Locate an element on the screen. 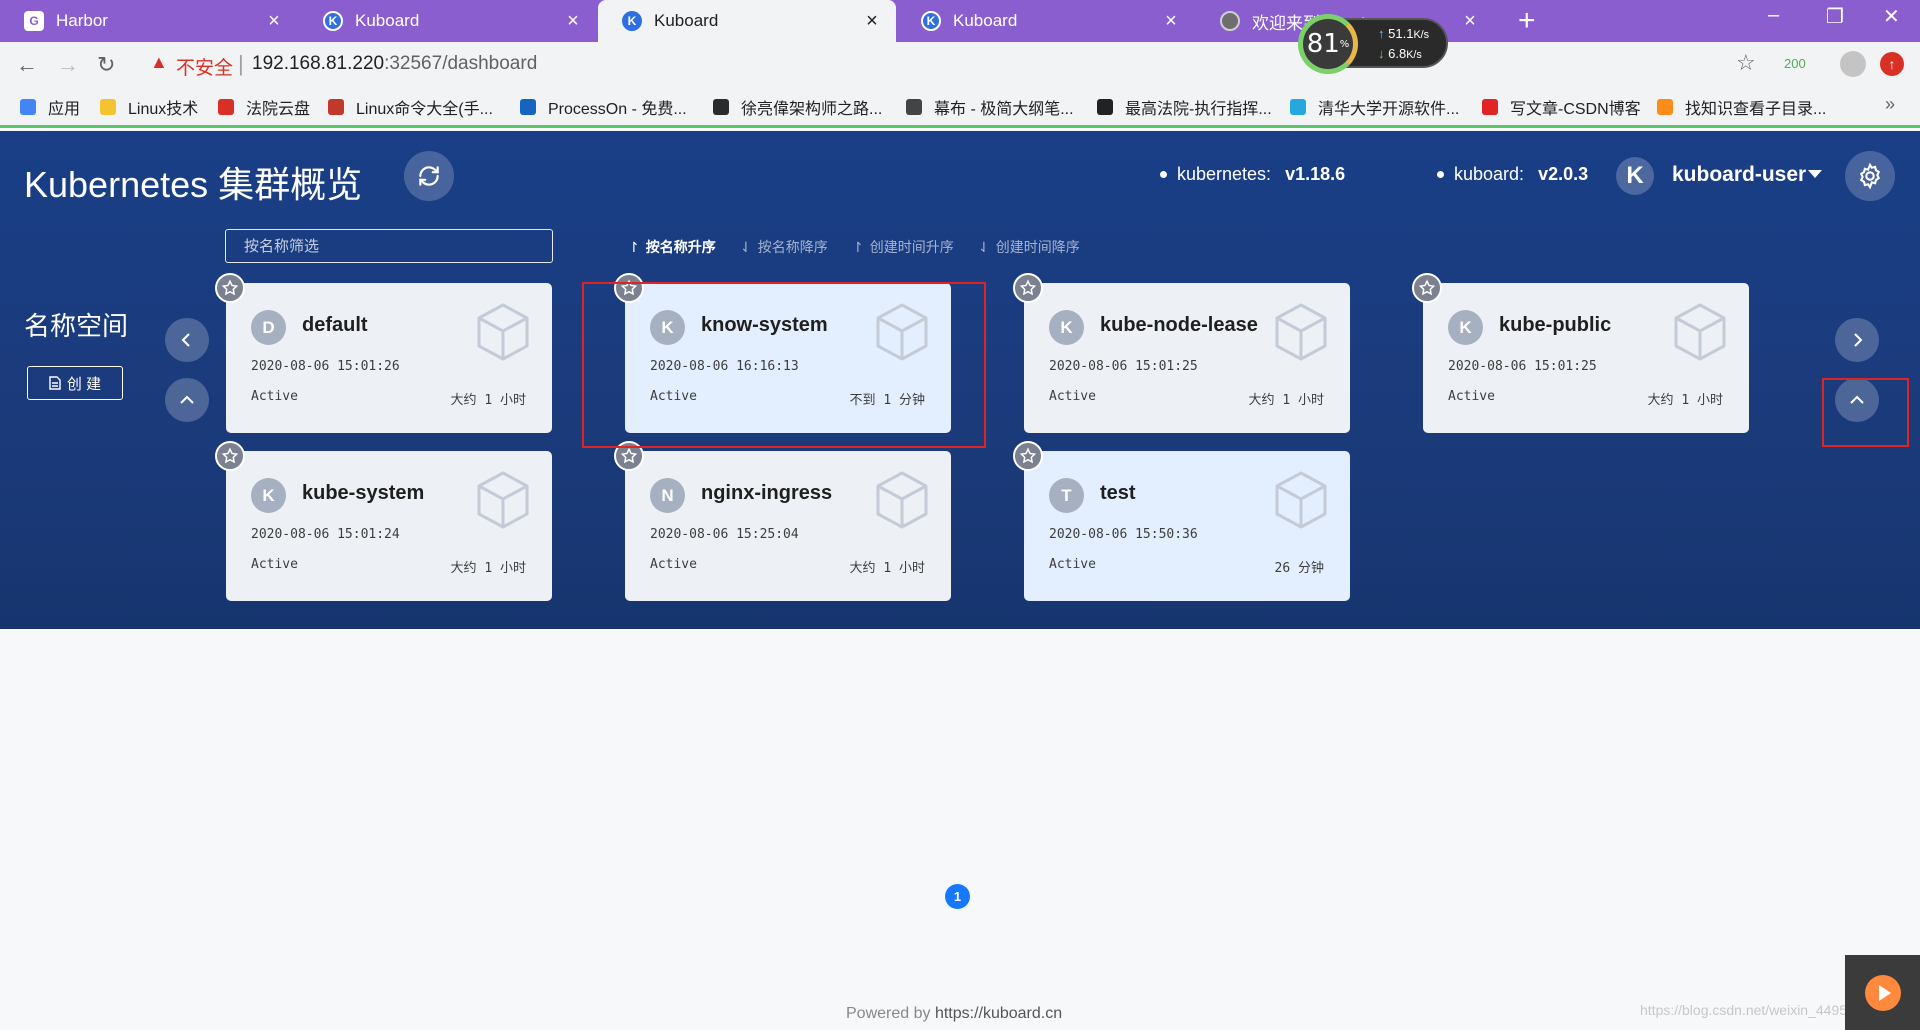  next-page-button is located at coordinates (1857, 340).